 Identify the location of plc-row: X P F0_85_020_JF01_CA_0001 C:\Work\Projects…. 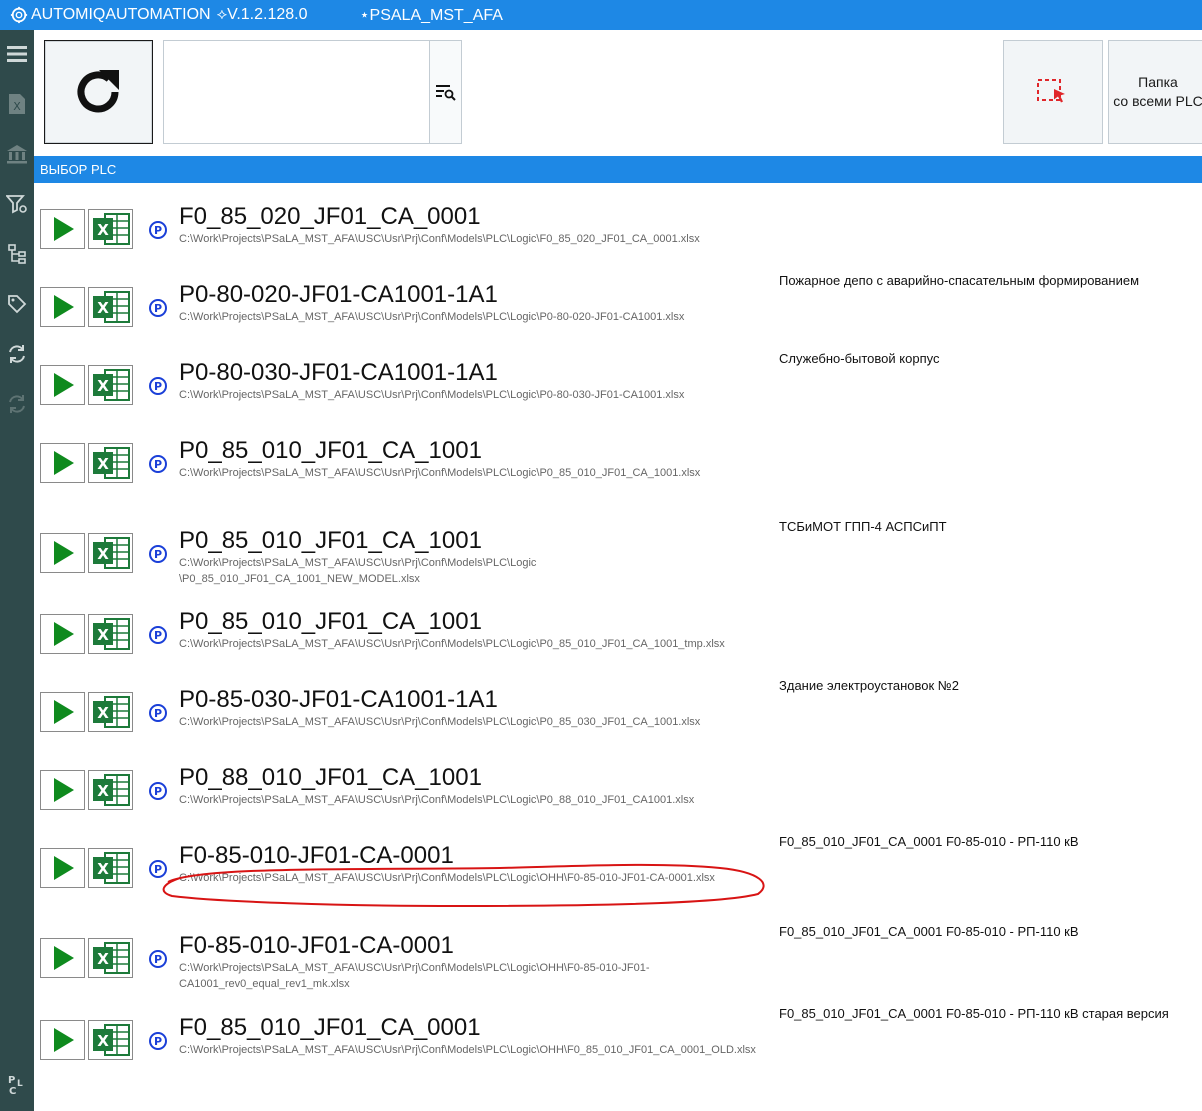
(618, 232).